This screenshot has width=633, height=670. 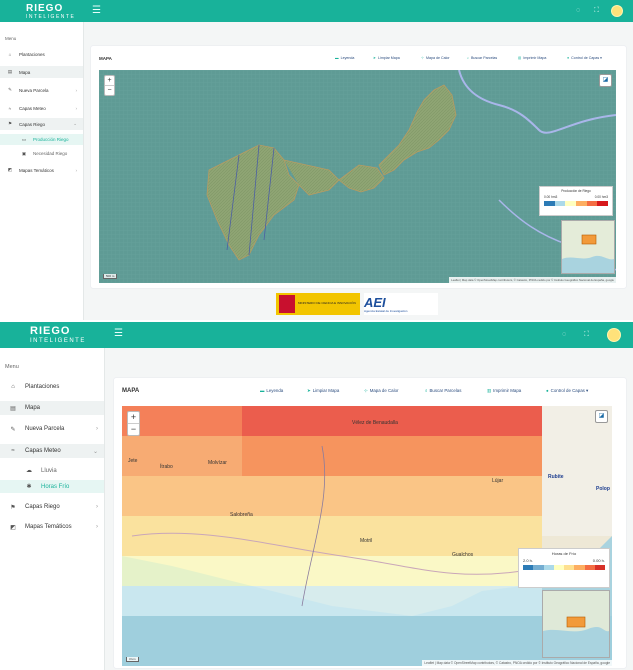 What do you see at coordinates (55, 486) in the screenshot?
I see `sidebar-item-label: Horas Frío` at bounding box center [55, 486].